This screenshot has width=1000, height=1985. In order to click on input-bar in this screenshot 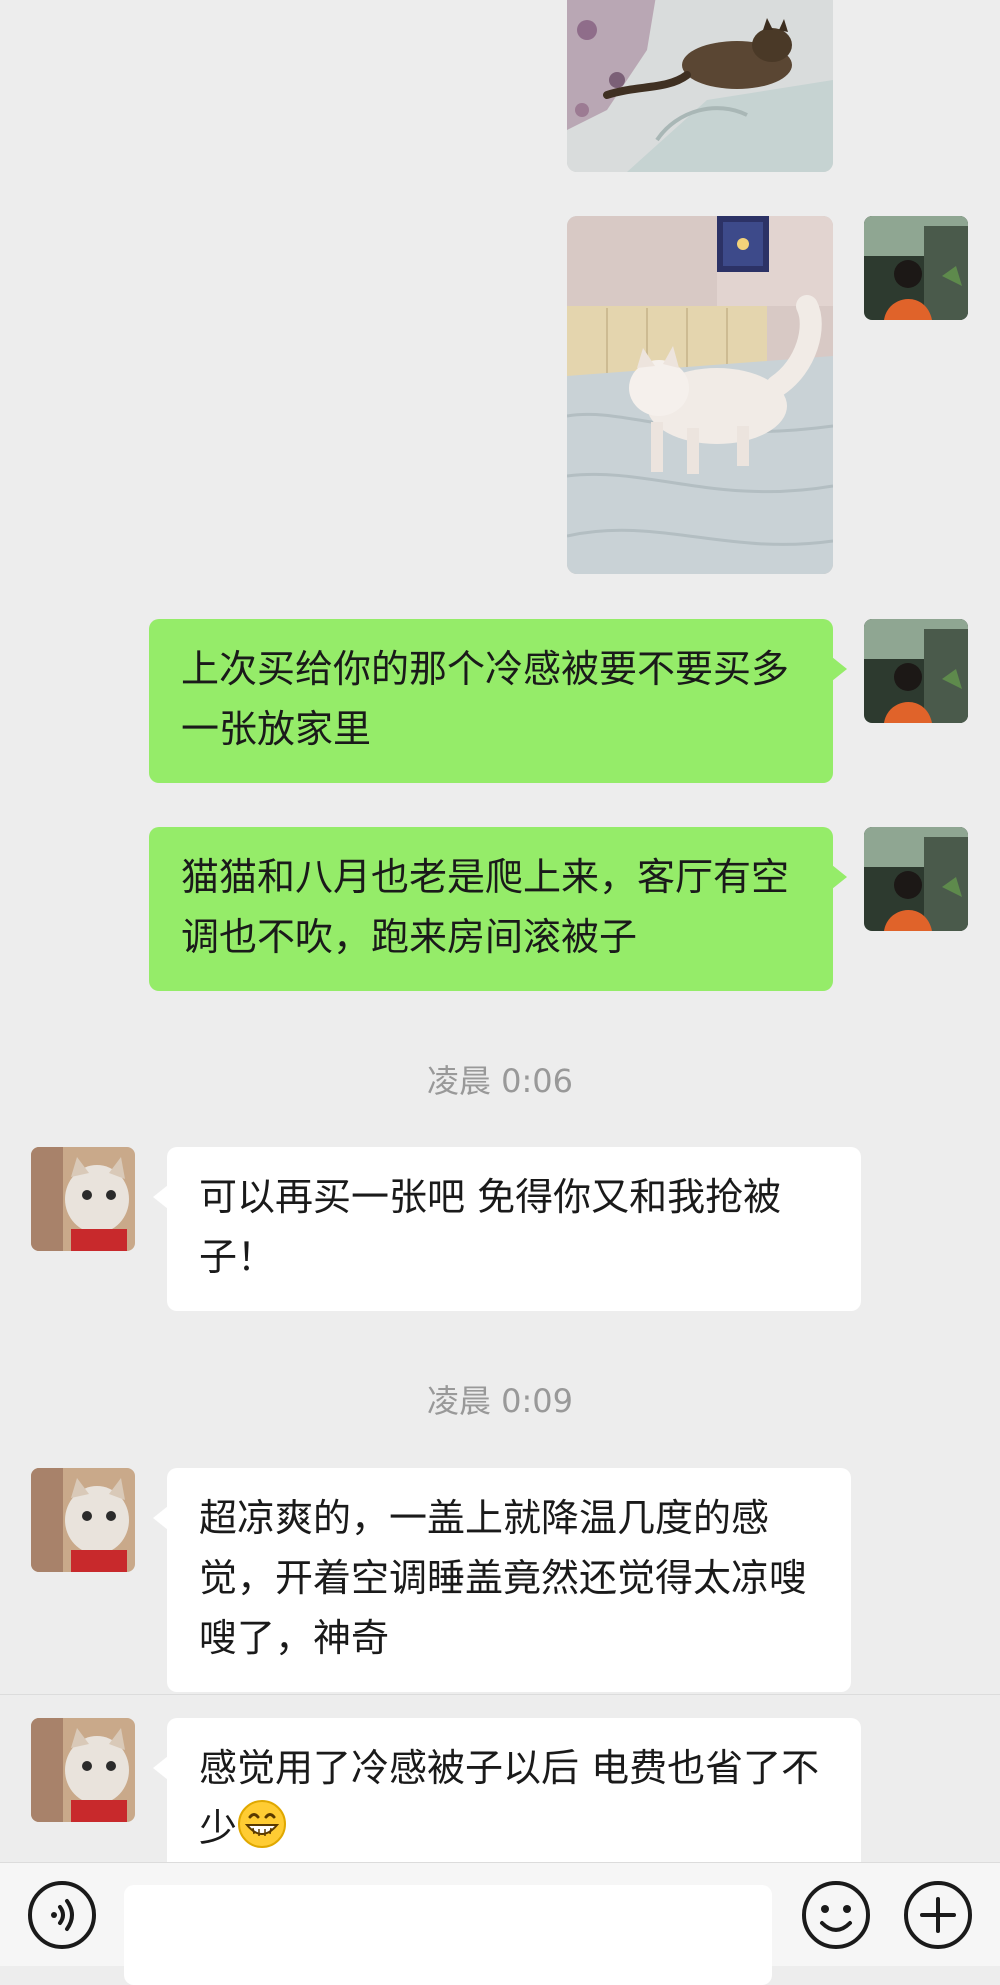, I will do `click(500, 1923)`.